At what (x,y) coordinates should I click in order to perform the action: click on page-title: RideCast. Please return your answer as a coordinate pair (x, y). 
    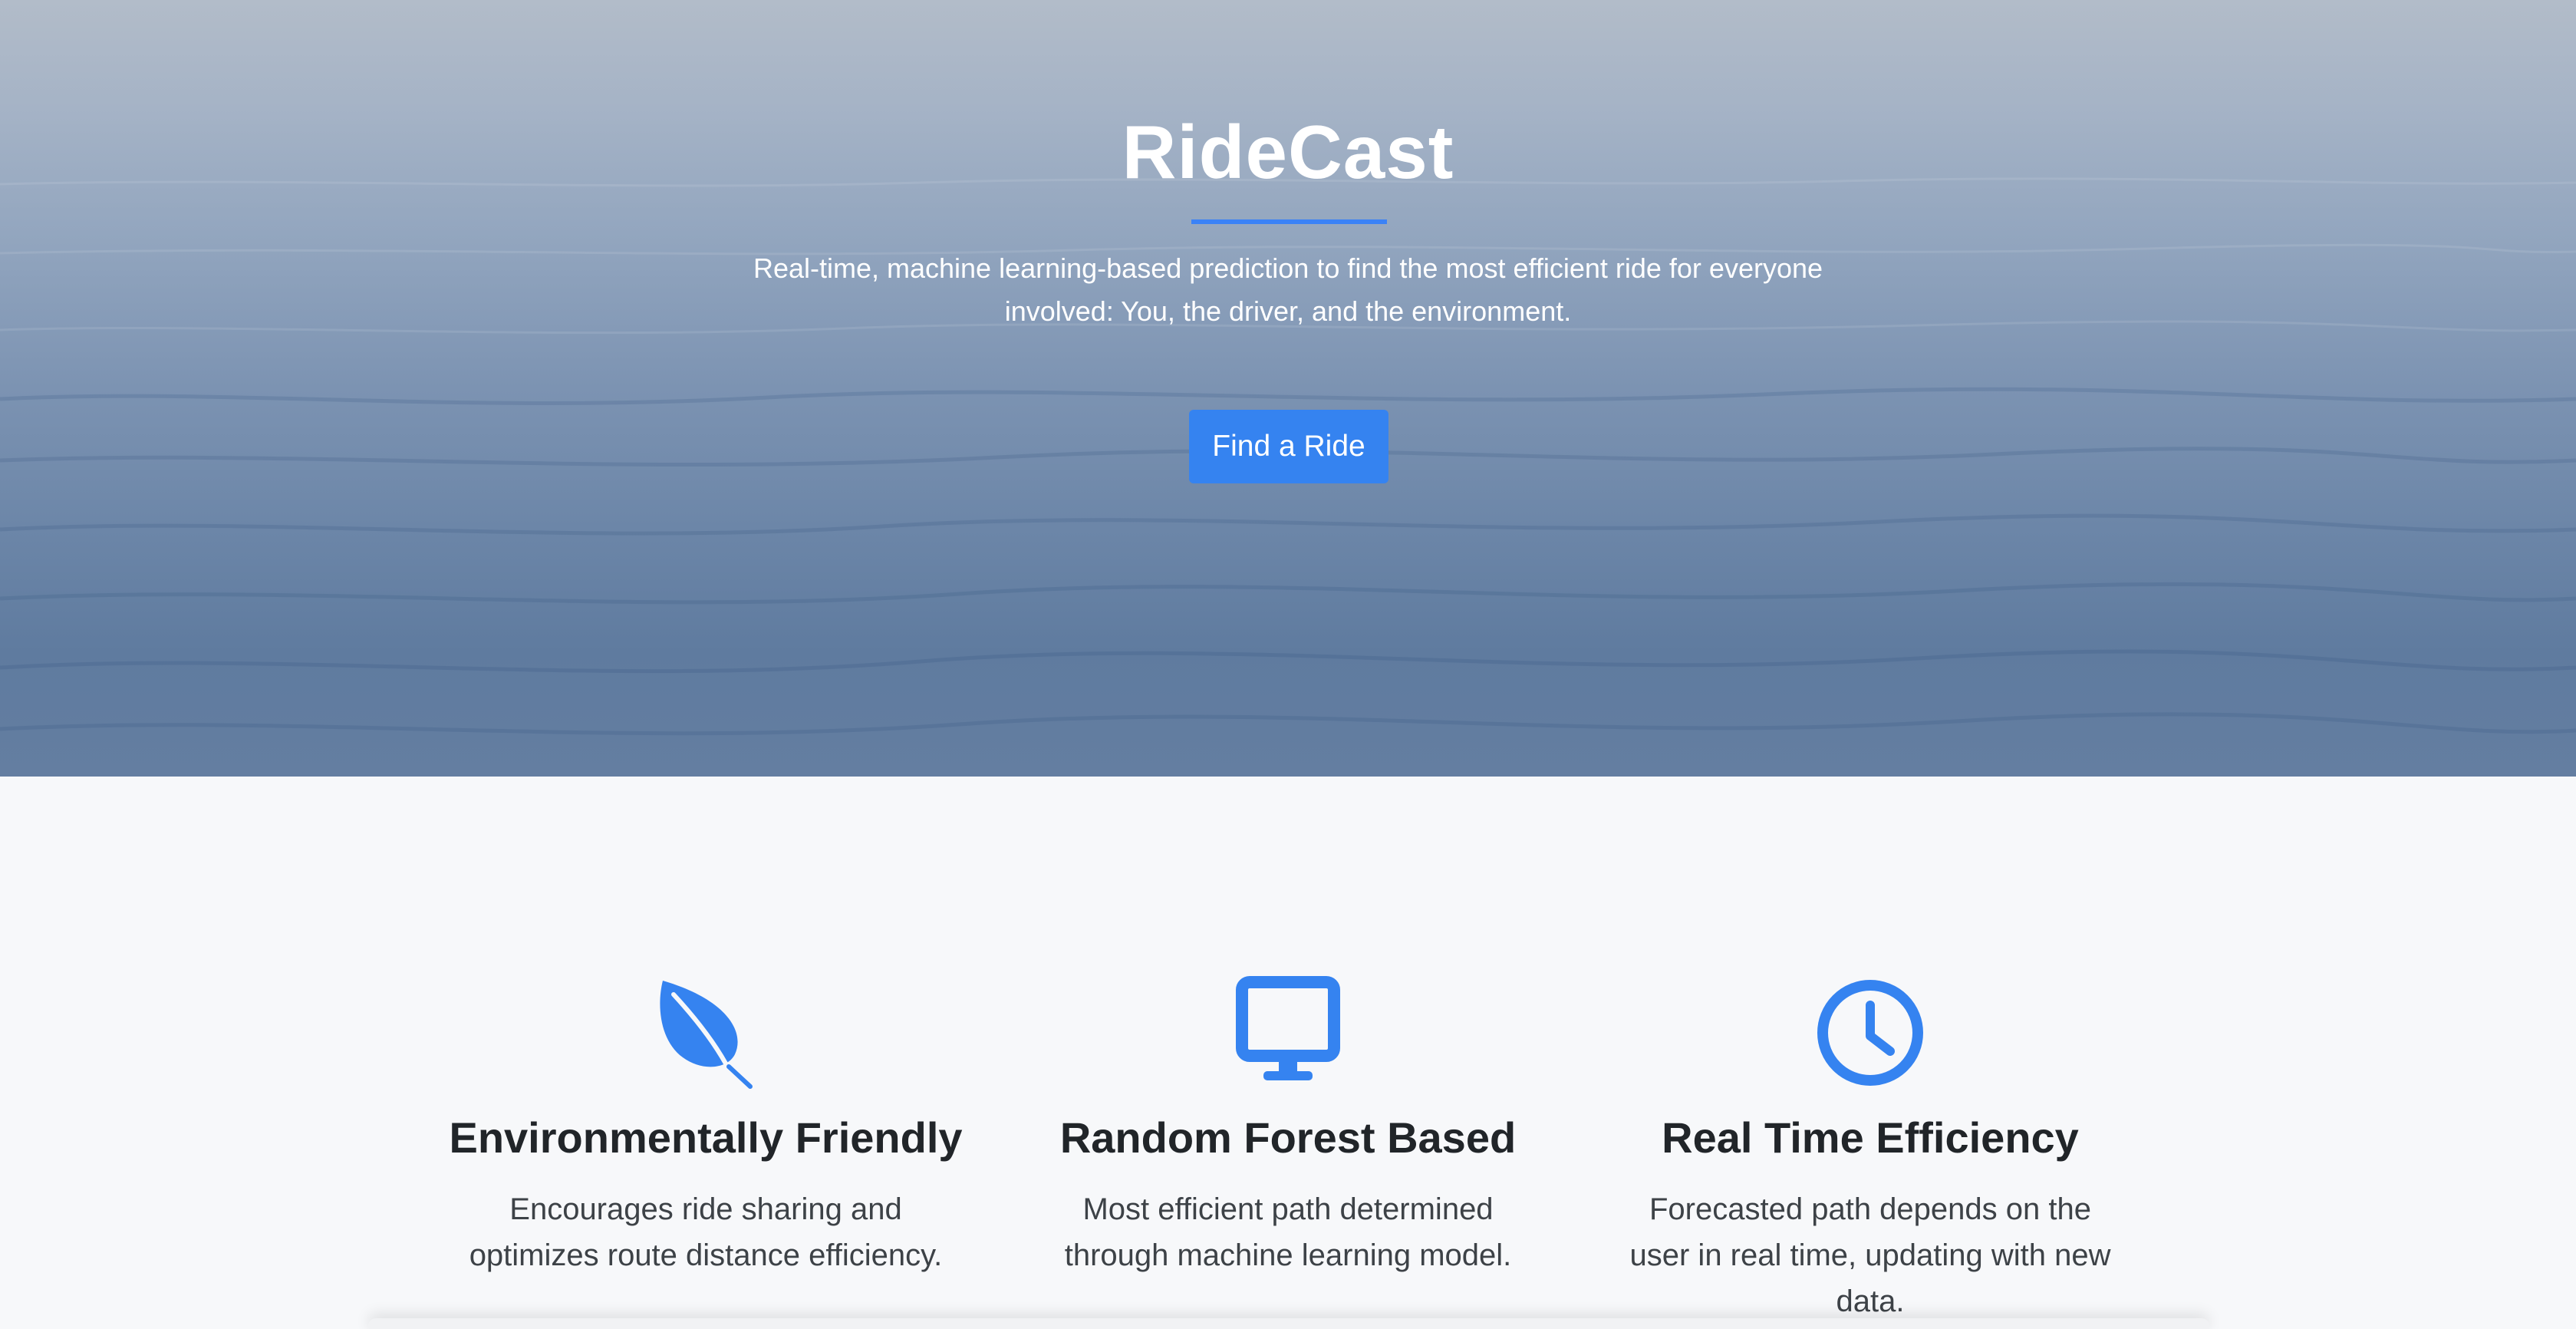
    Looking at the image, I should click on (1288, 152).